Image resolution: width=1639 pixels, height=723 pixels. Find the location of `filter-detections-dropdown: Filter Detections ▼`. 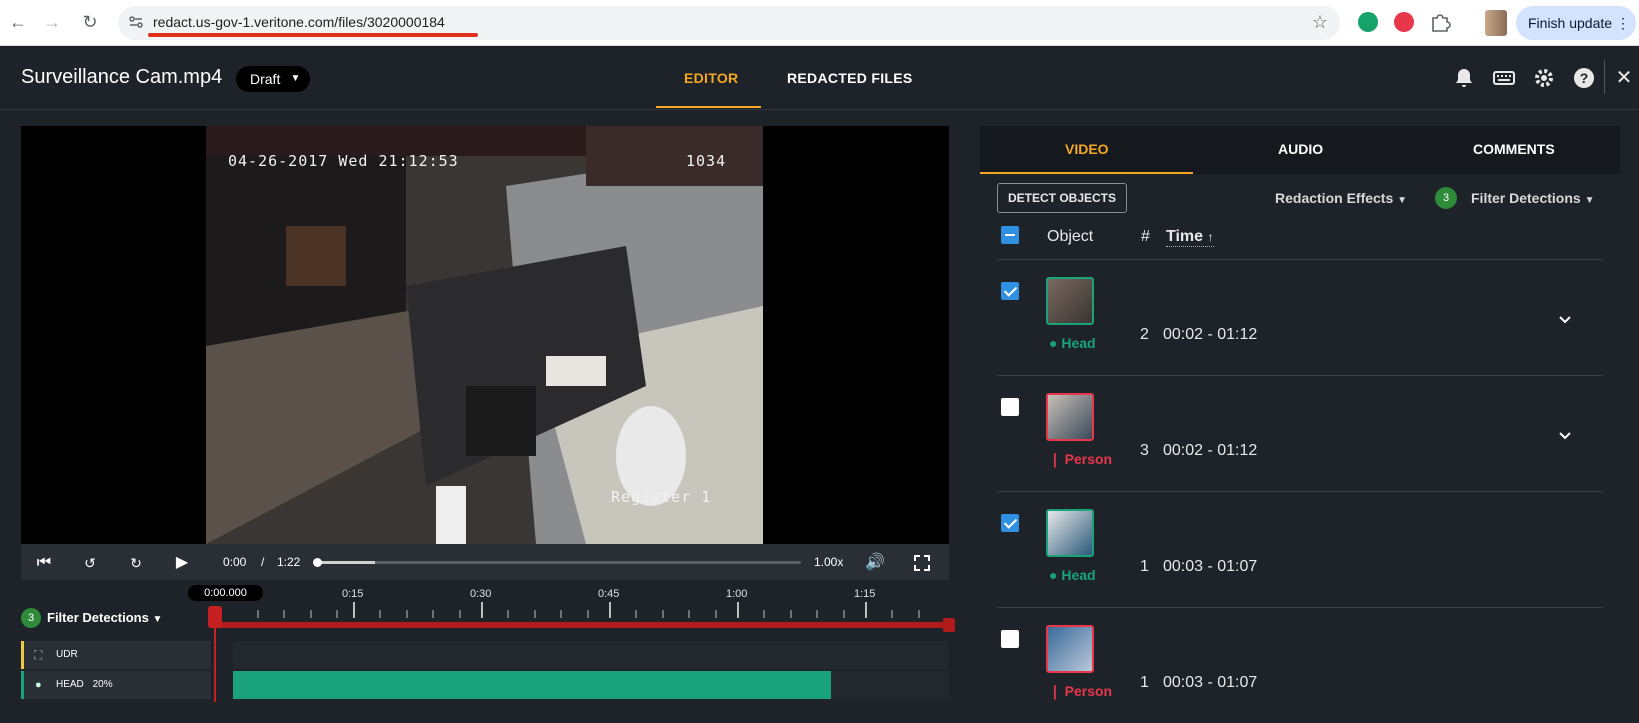

filter-detections-dropdown: Filter Detections ▼ is located at coordinates (1533, 198).